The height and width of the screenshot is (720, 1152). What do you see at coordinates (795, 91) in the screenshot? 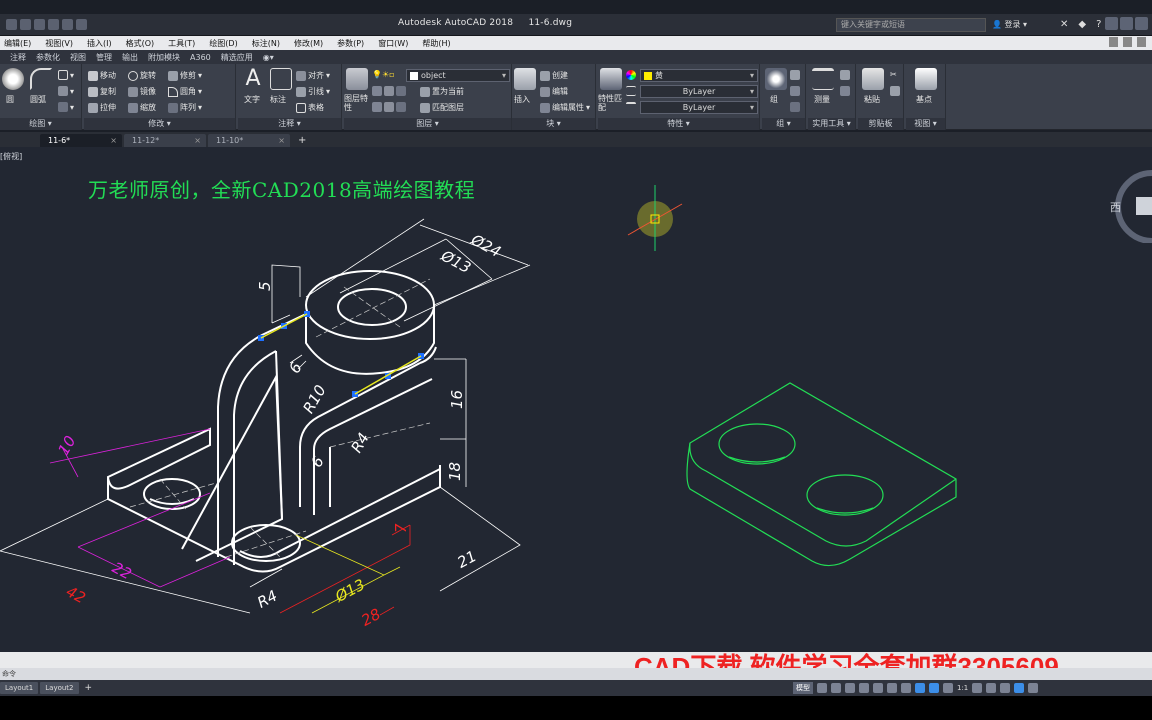
I see `group-edit-icon` at bounding box center [795, 91].